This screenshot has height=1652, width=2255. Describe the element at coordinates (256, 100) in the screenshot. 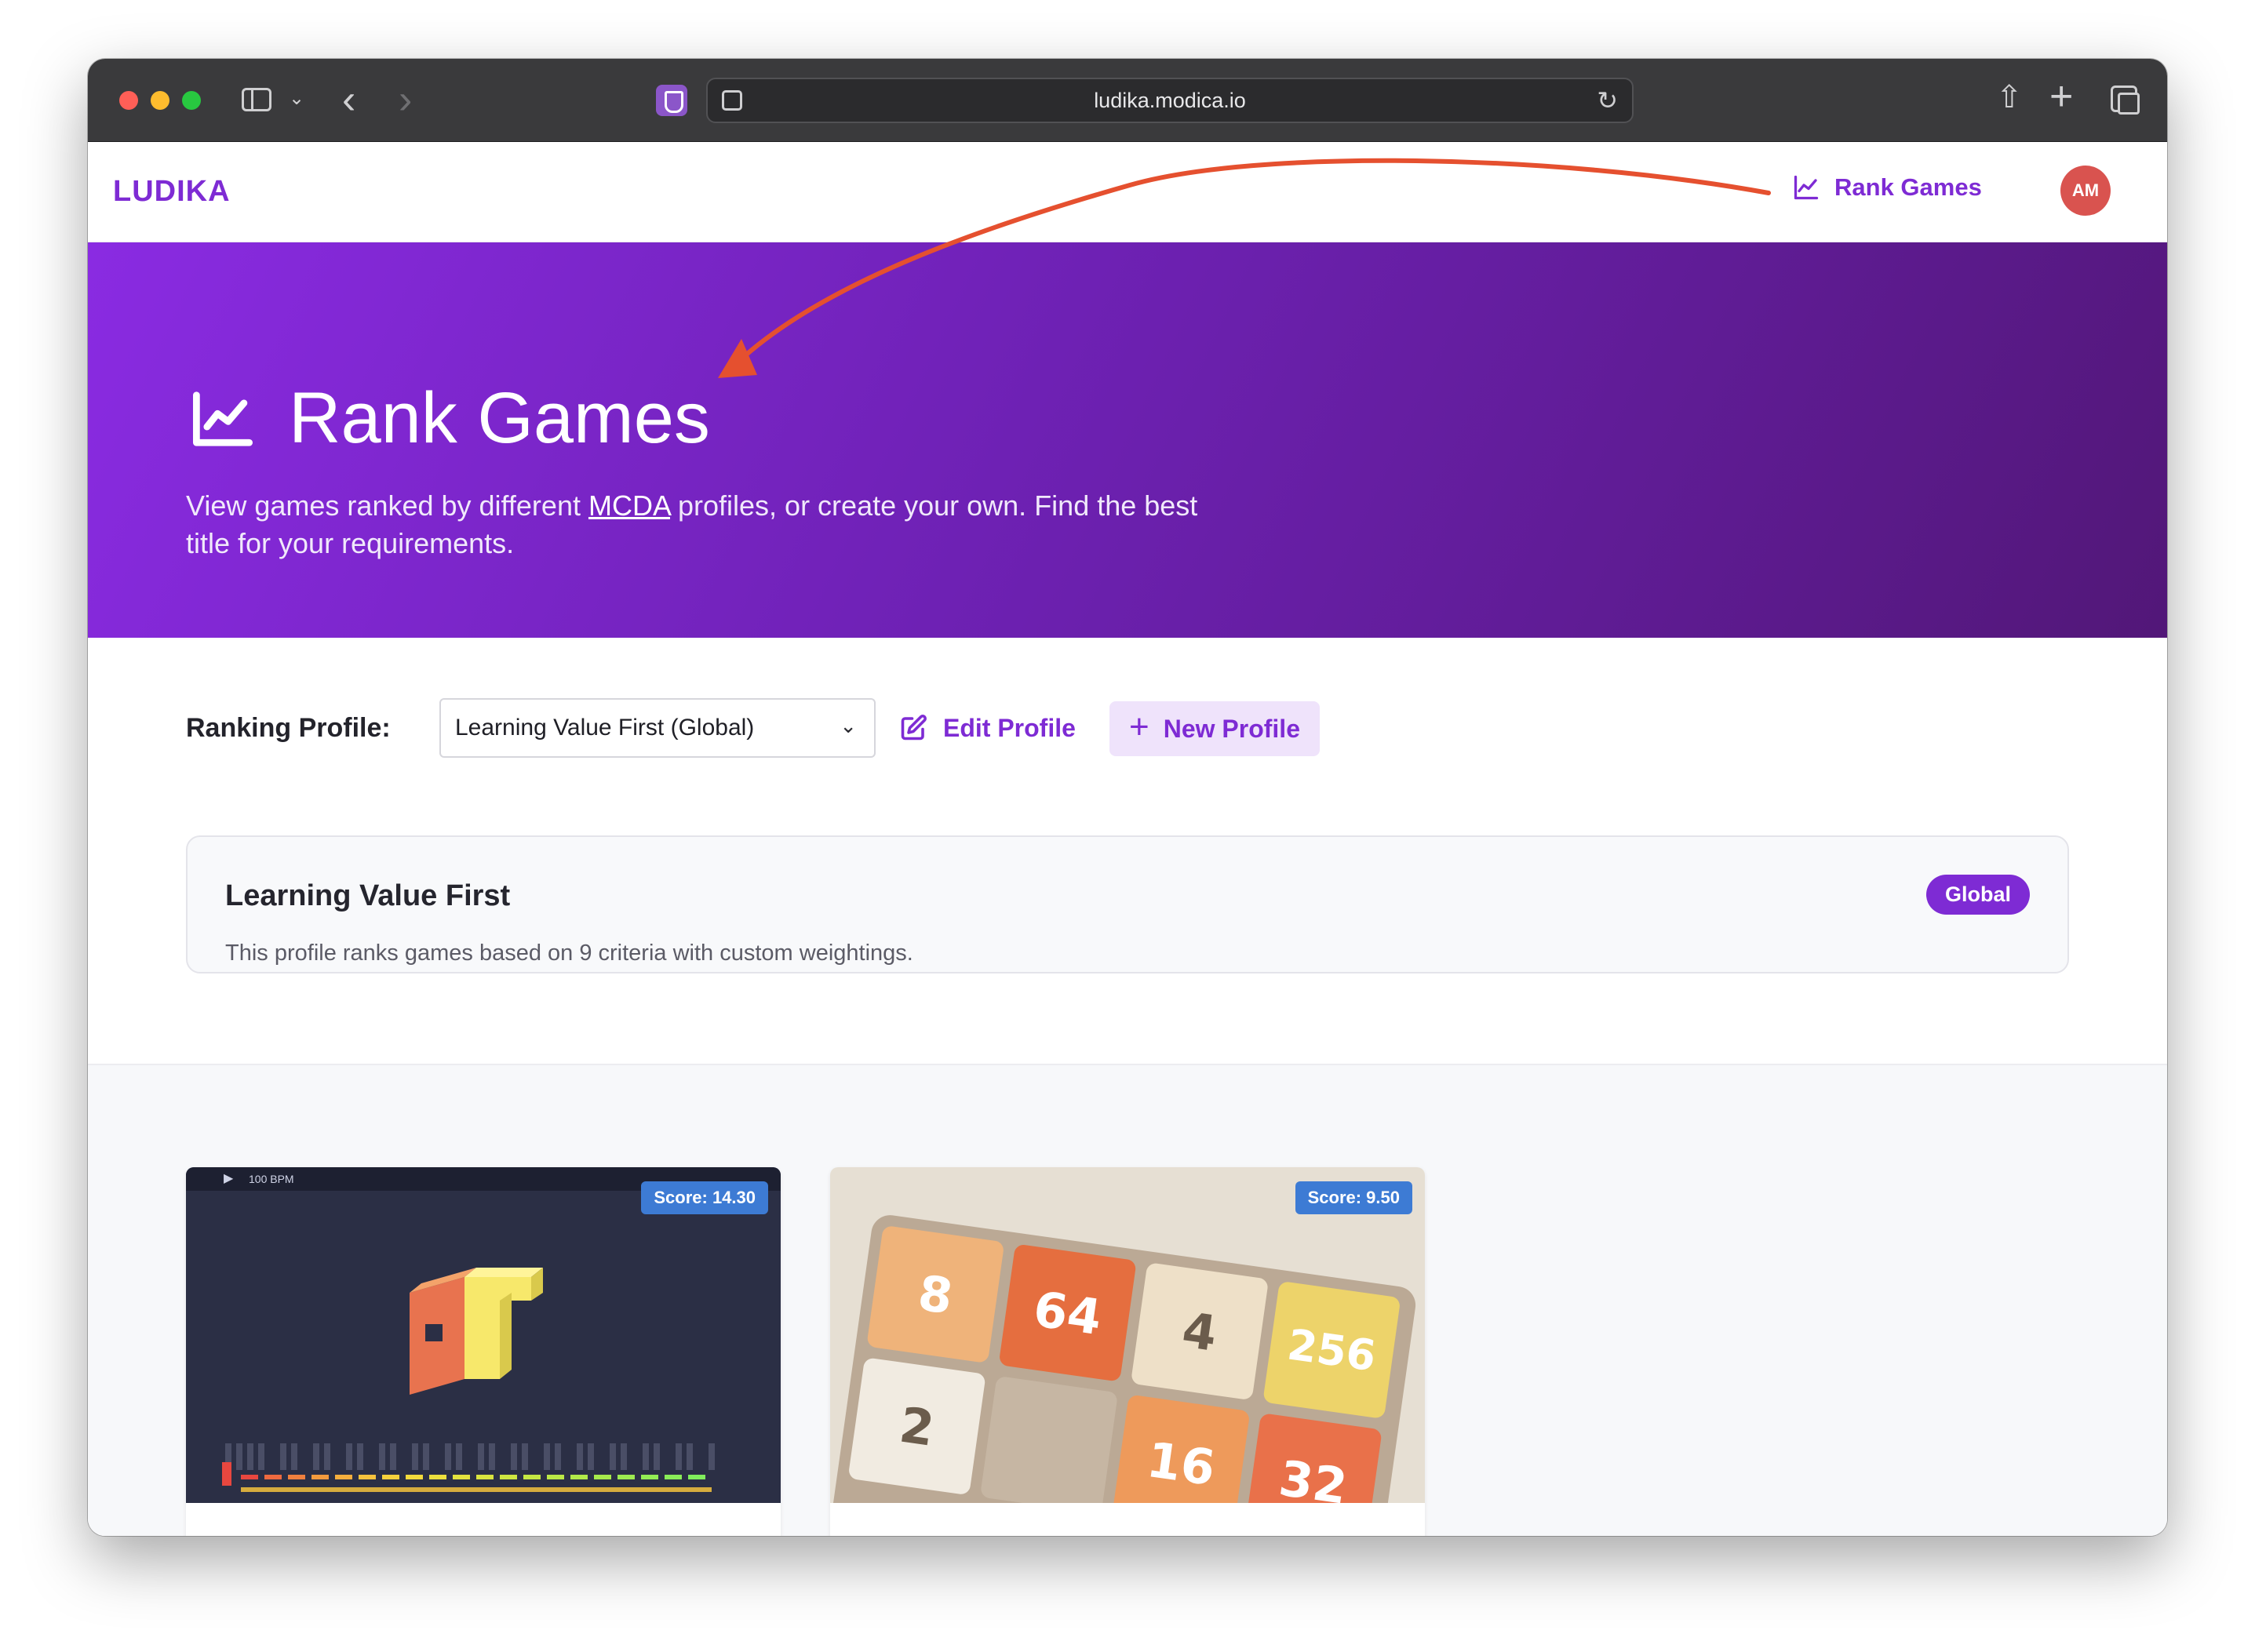

I see `sidebar-toggle-icon` at that location.